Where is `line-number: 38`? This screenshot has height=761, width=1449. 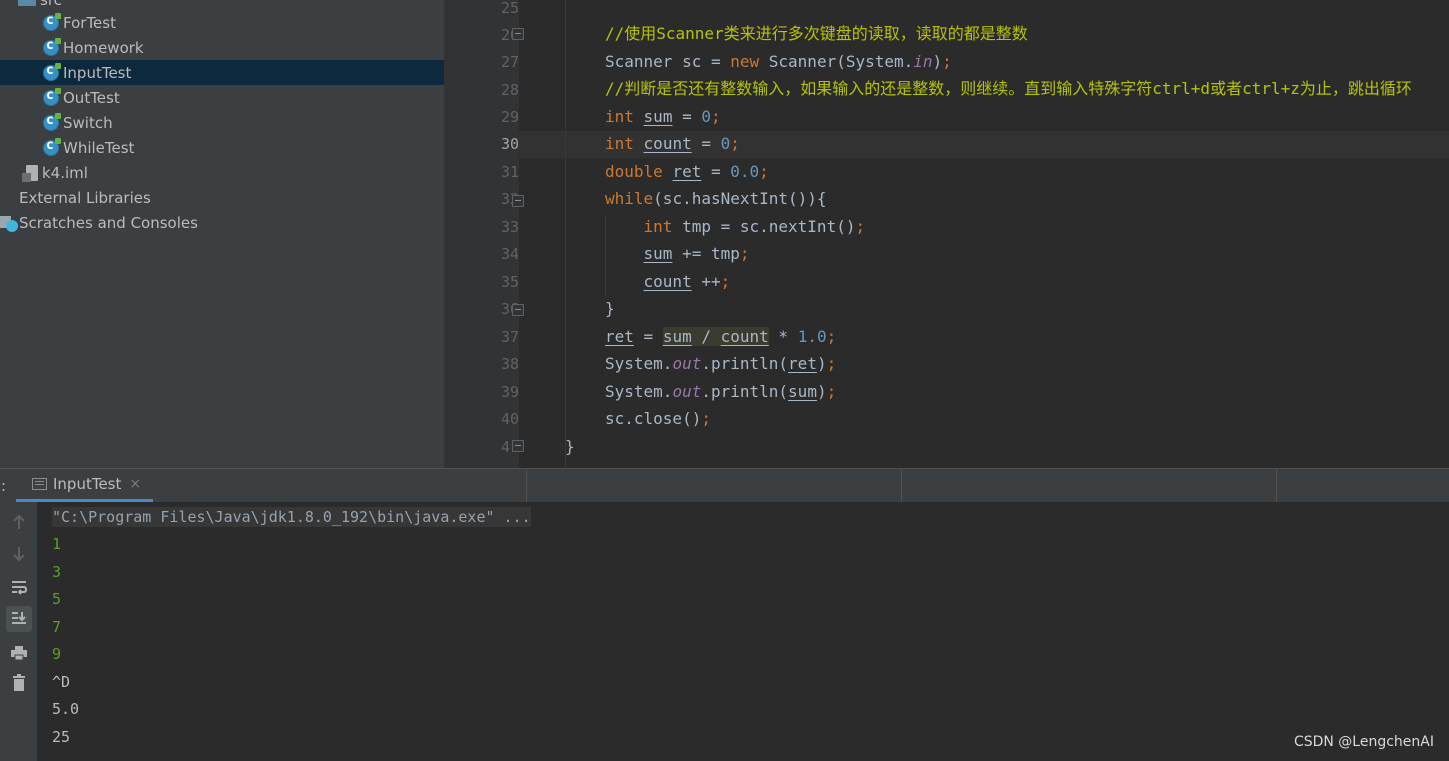 line-number: 38 is located at coordinates (509, 364).